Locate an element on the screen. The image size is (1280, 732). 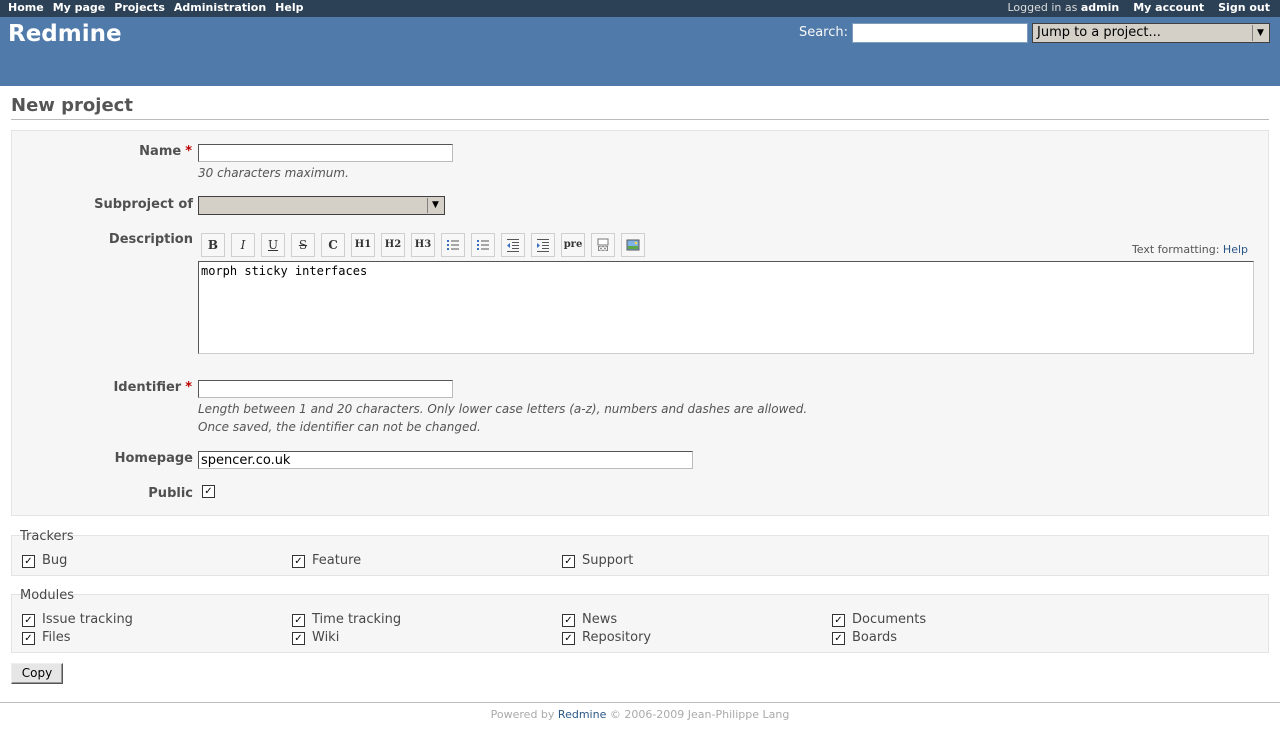
footer-divider is located at coordinates (640, 702).